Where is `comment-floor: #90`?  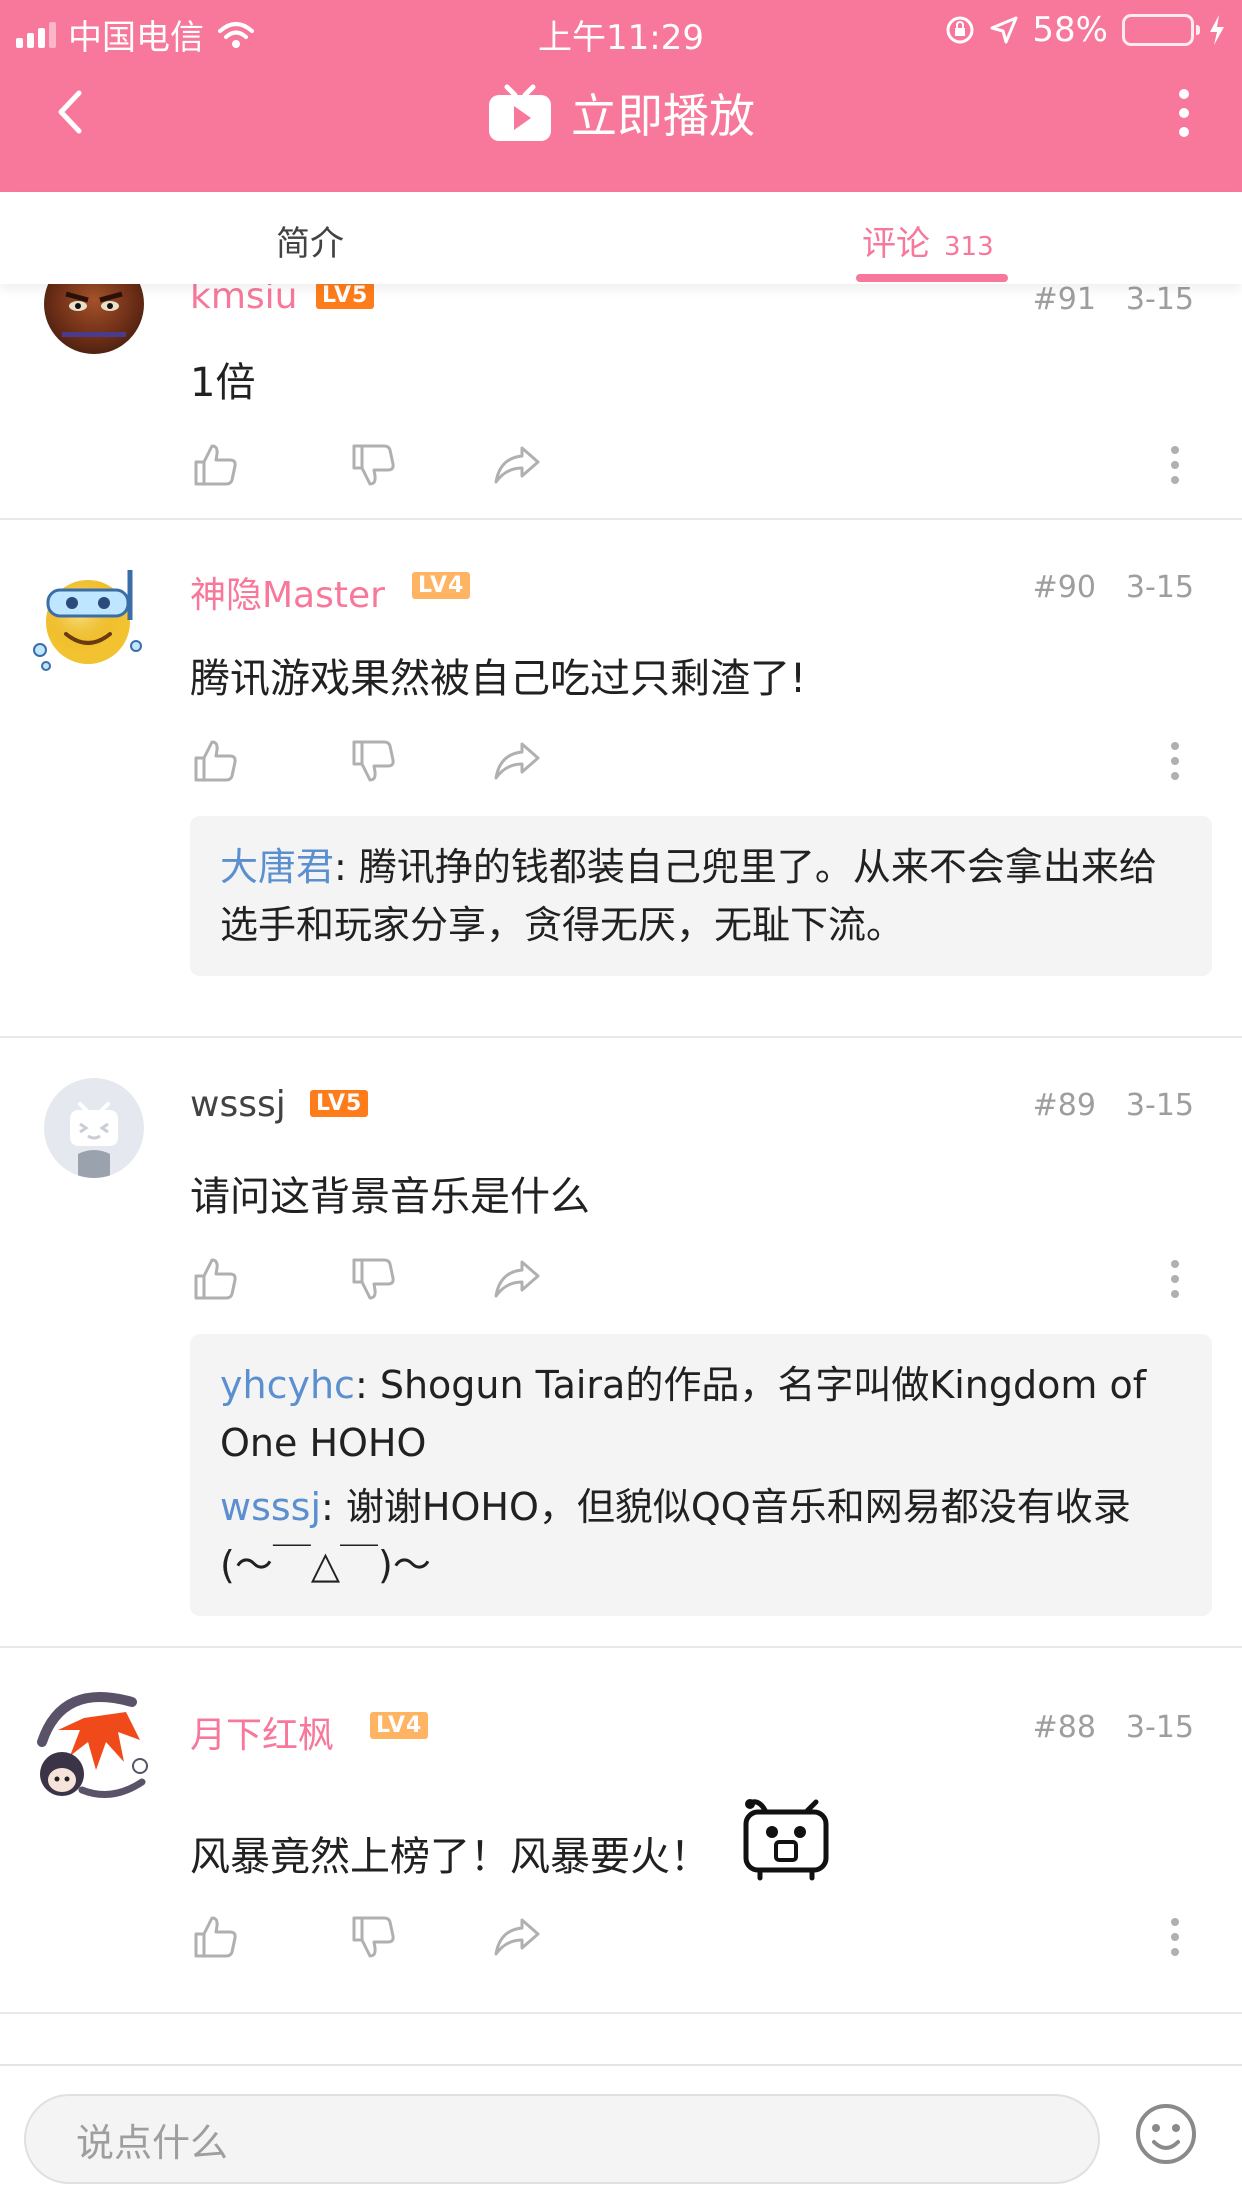 comment-floor: #90 is located at coordinates (1064, 587).